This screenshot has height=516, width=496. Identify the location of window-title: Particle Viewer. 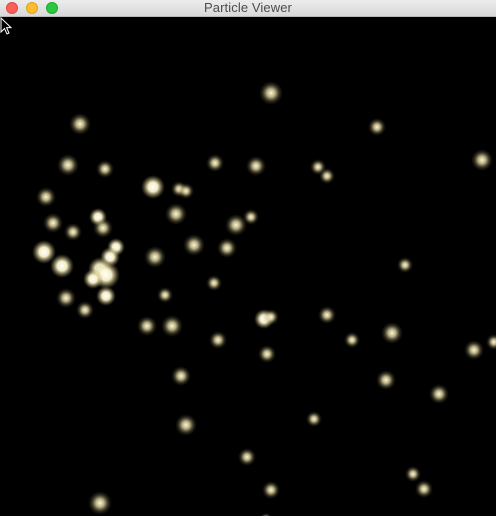
(248, 7).